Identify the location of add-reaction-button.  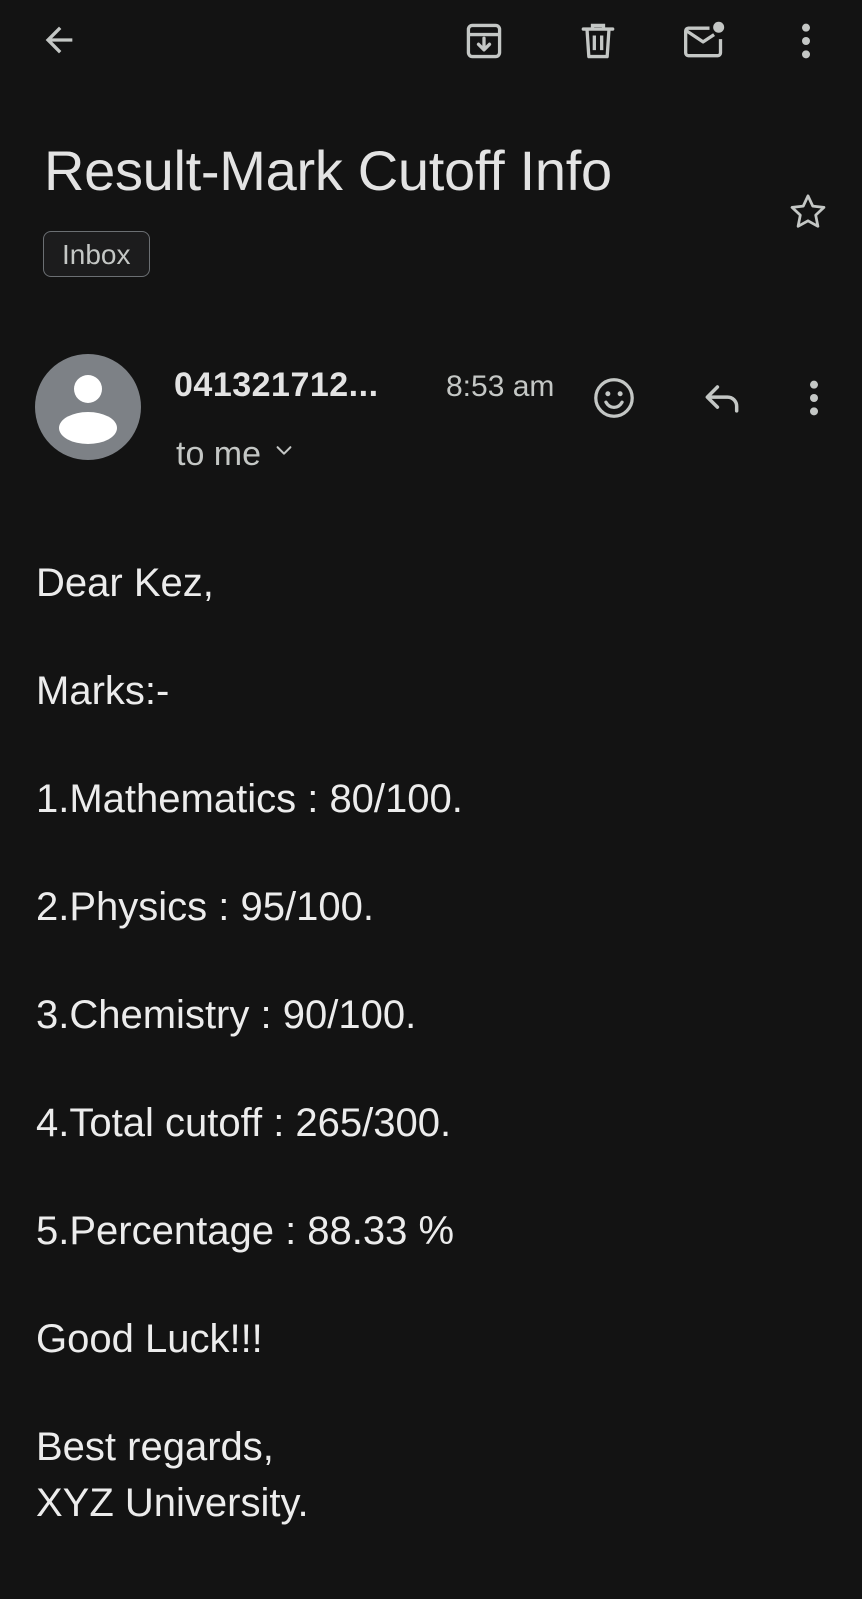
(614, 398).